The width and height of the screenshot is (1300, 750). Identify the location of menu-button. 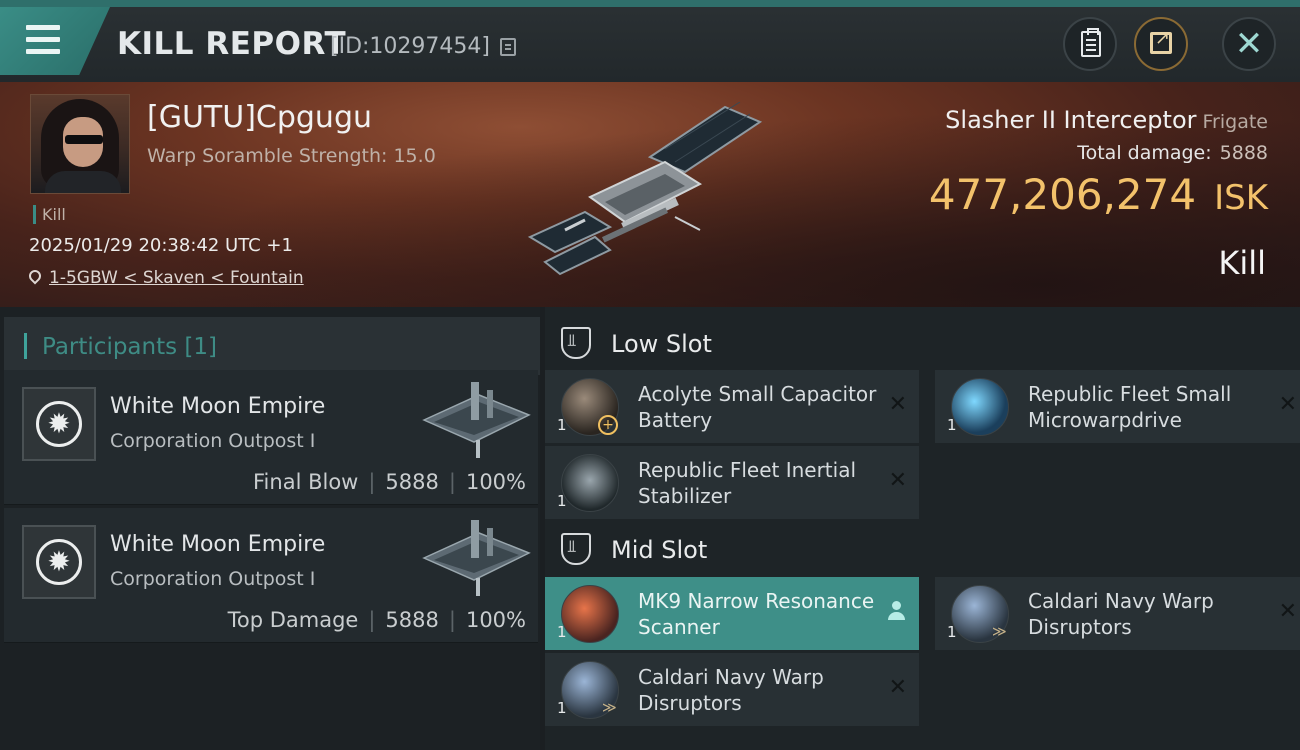
(55, 41).